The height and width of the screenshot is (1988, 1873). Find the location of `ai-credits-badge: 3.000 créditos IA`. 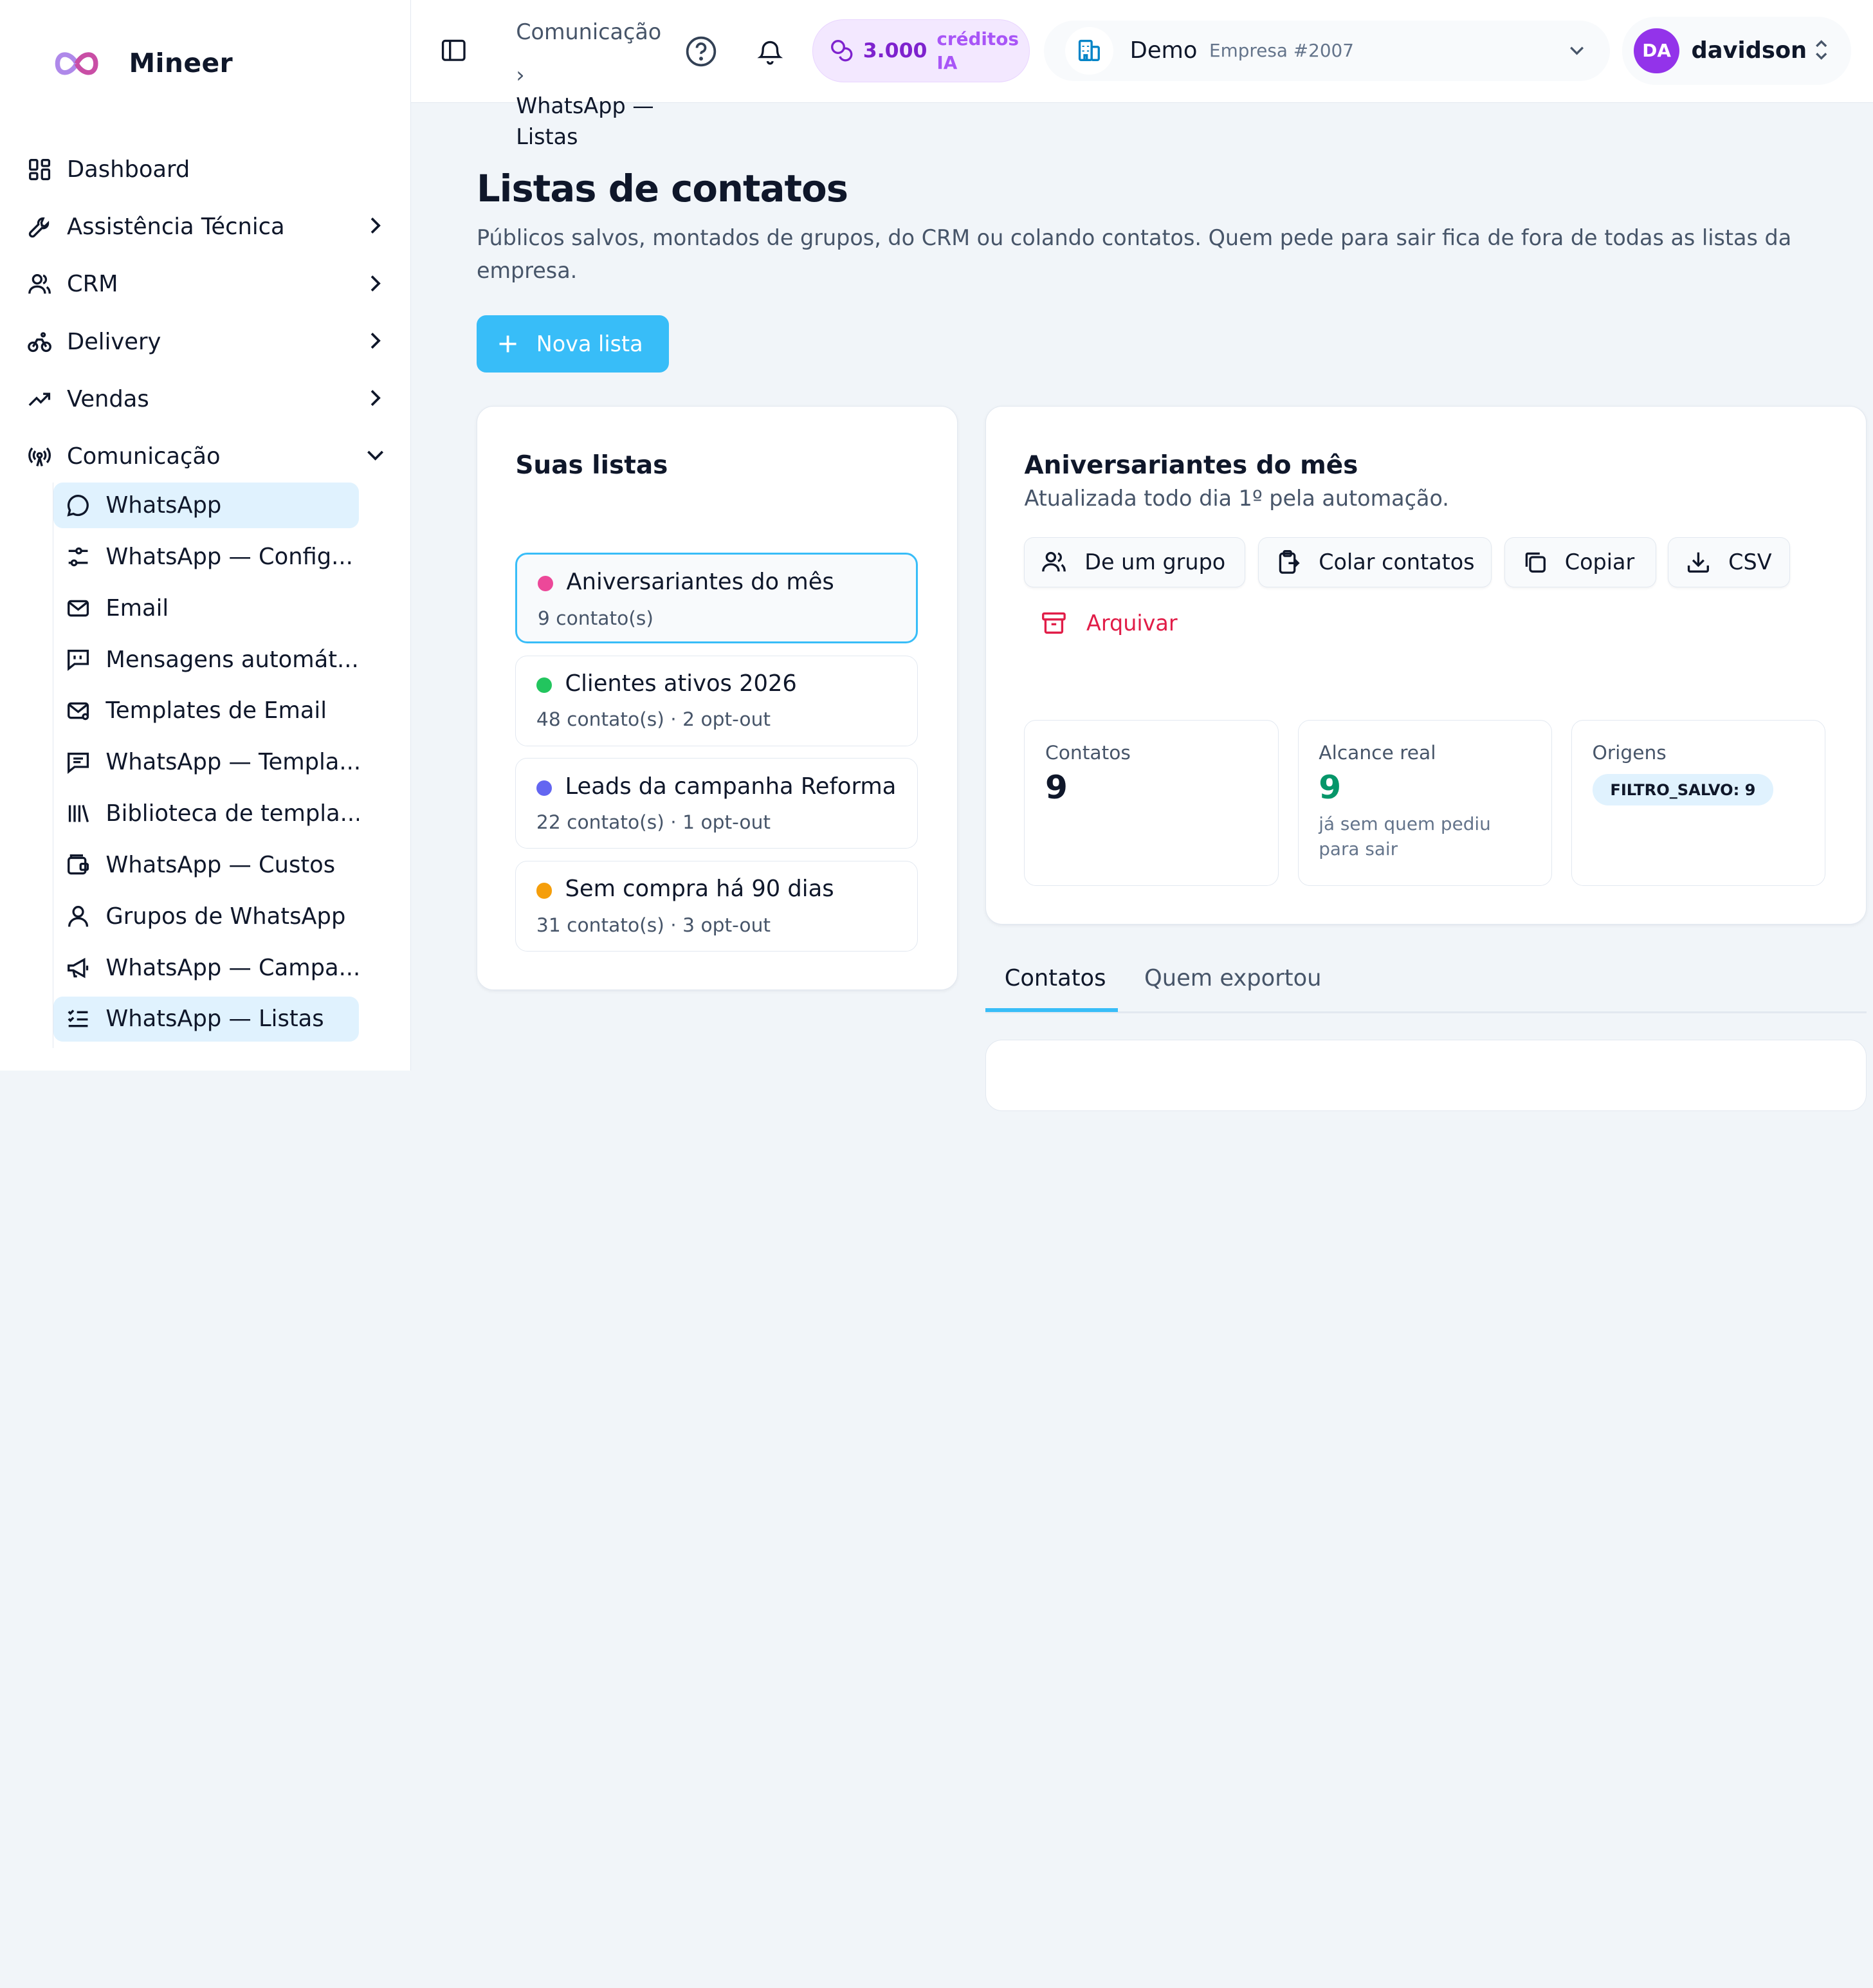

ai-credits-badge: 3.000 créditos IA is located at coordinates (921, 51).